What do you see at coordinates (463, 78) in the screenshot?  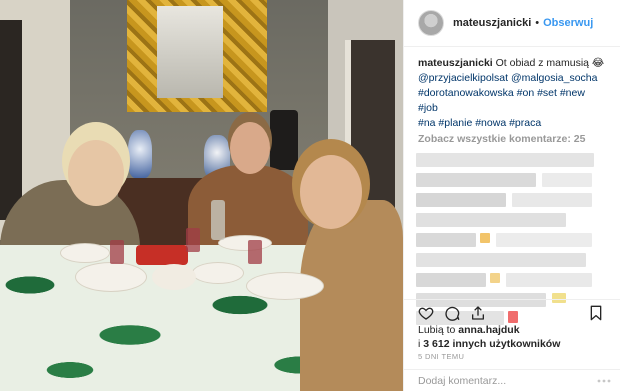 I see `caption-mention: @przyjacielkipolsat` at bounding box center [463, 78].